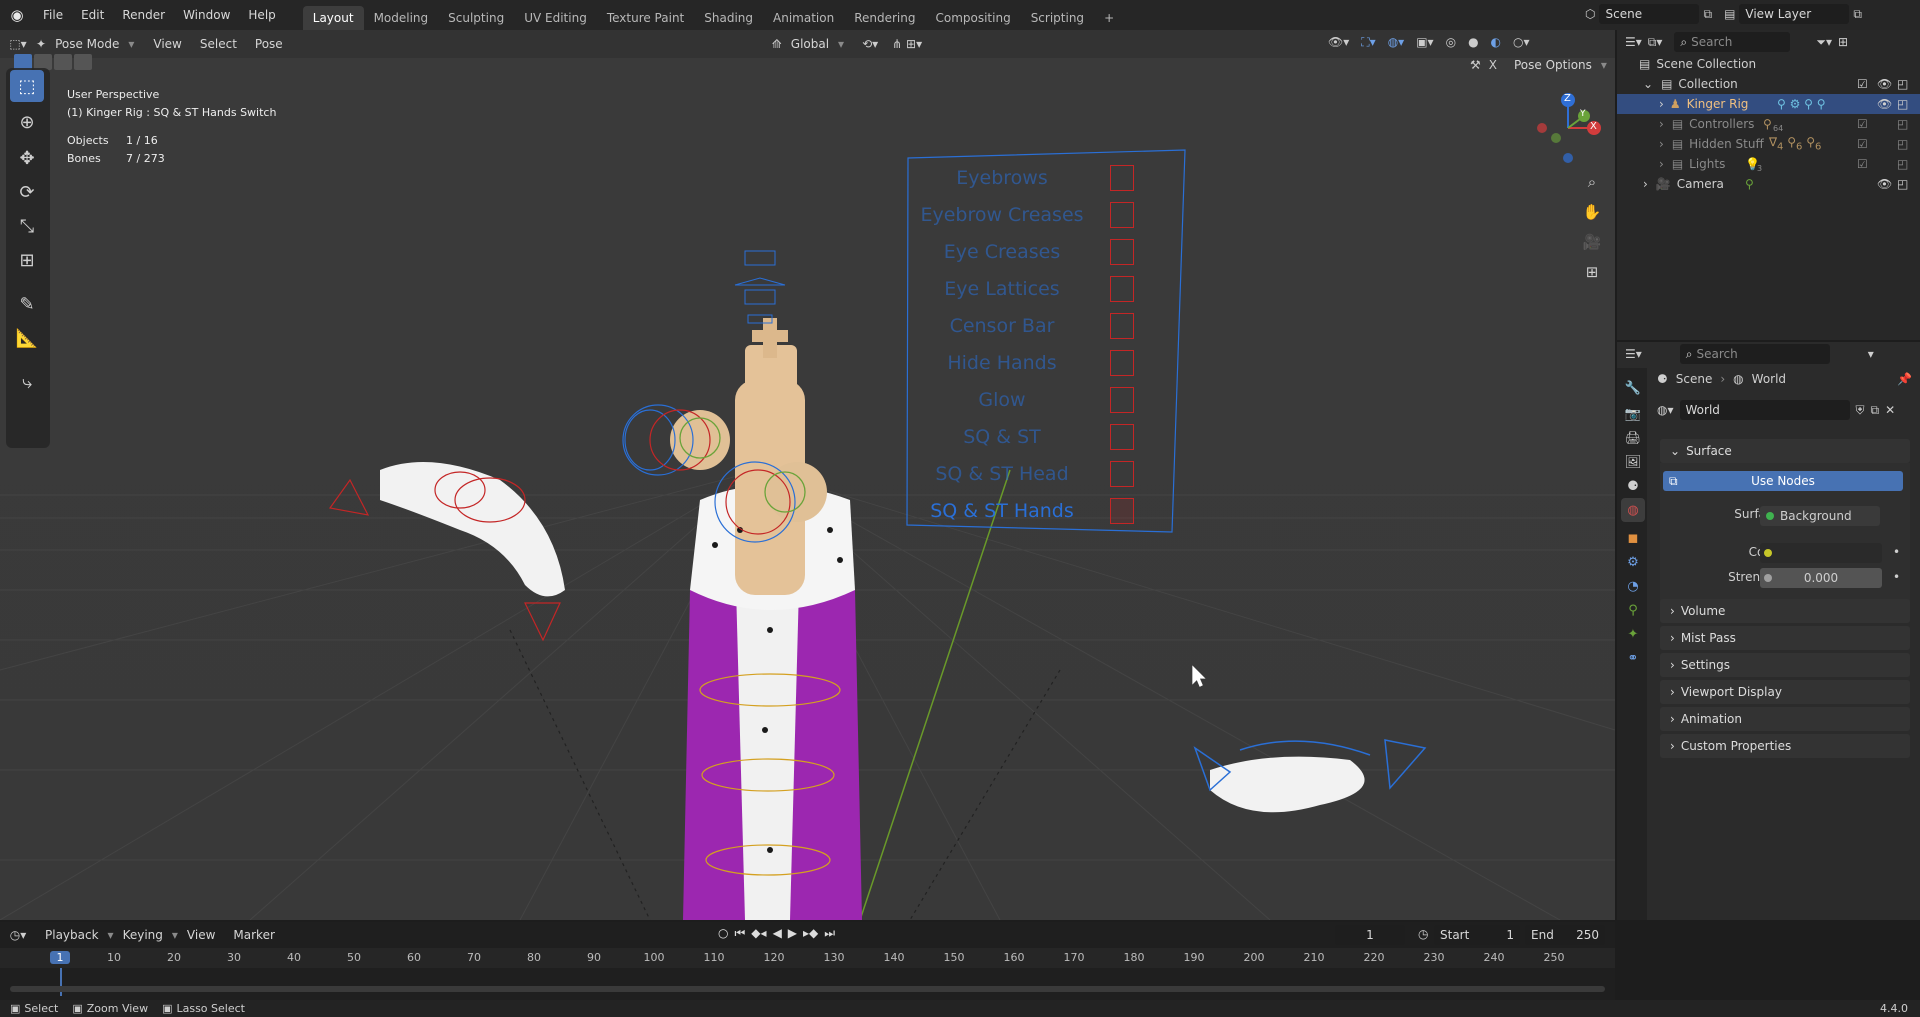  I want to click on cursor-tool-icon: ⊕, so click(27, 122).